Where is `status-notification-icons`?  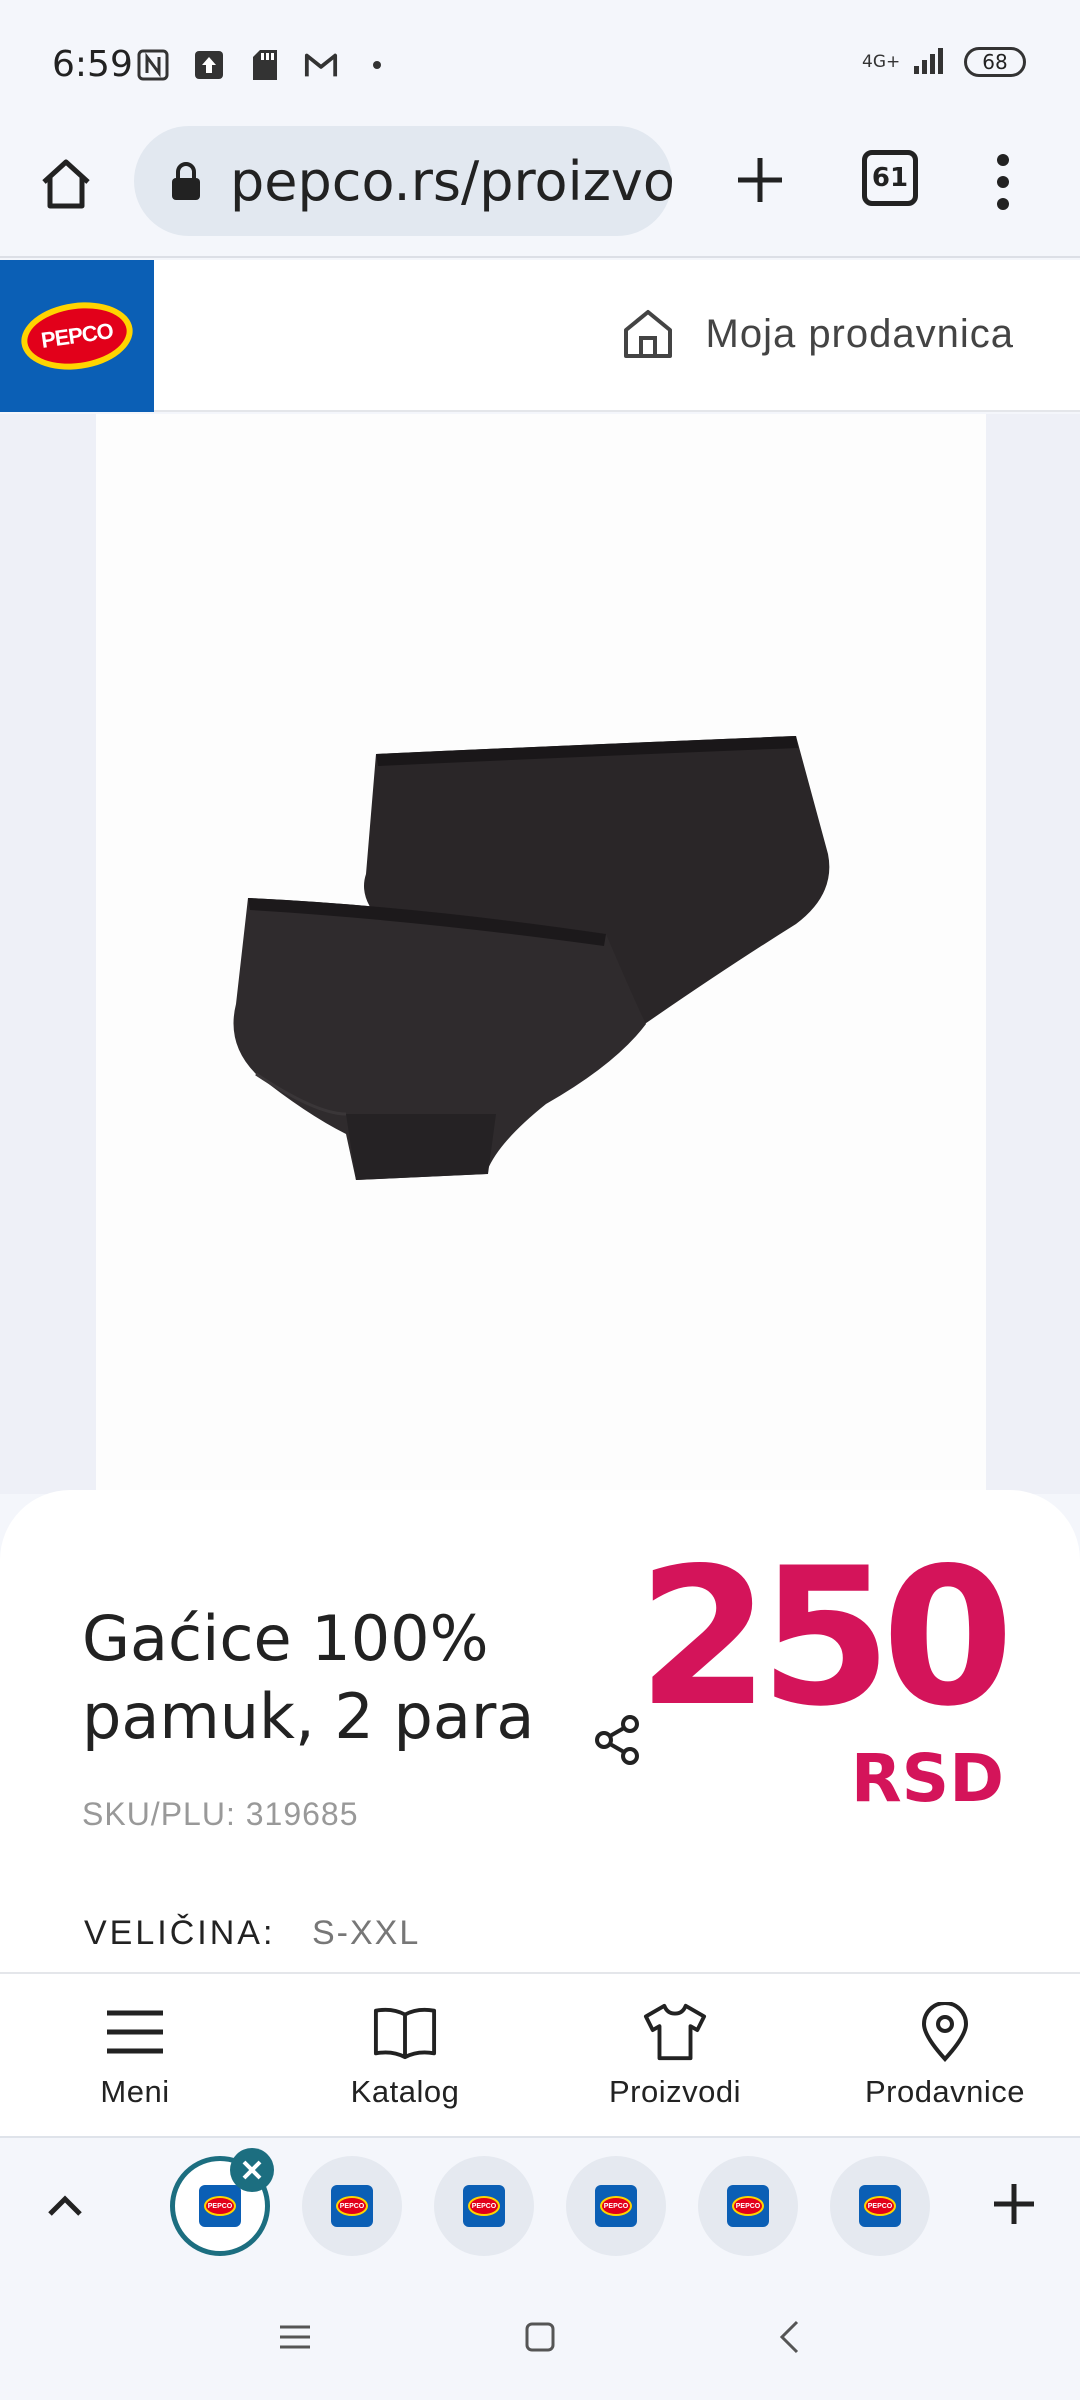
status-notification-icons is located at coordinates (265, 65).